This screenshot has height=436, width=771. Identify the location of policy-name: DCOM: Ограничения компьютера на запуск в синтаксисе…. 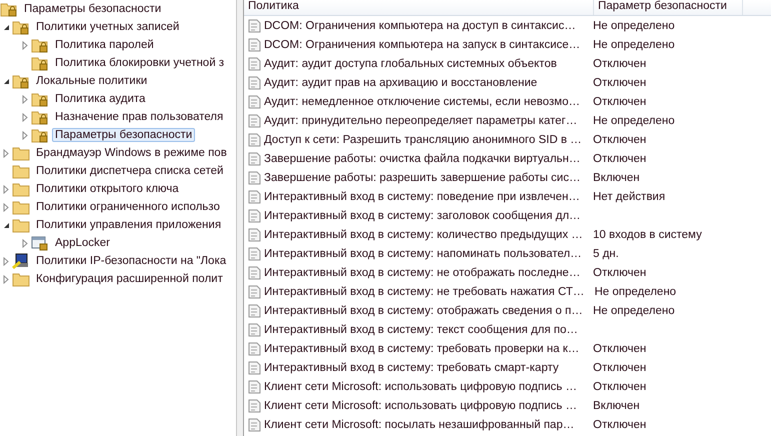
(422, 44).